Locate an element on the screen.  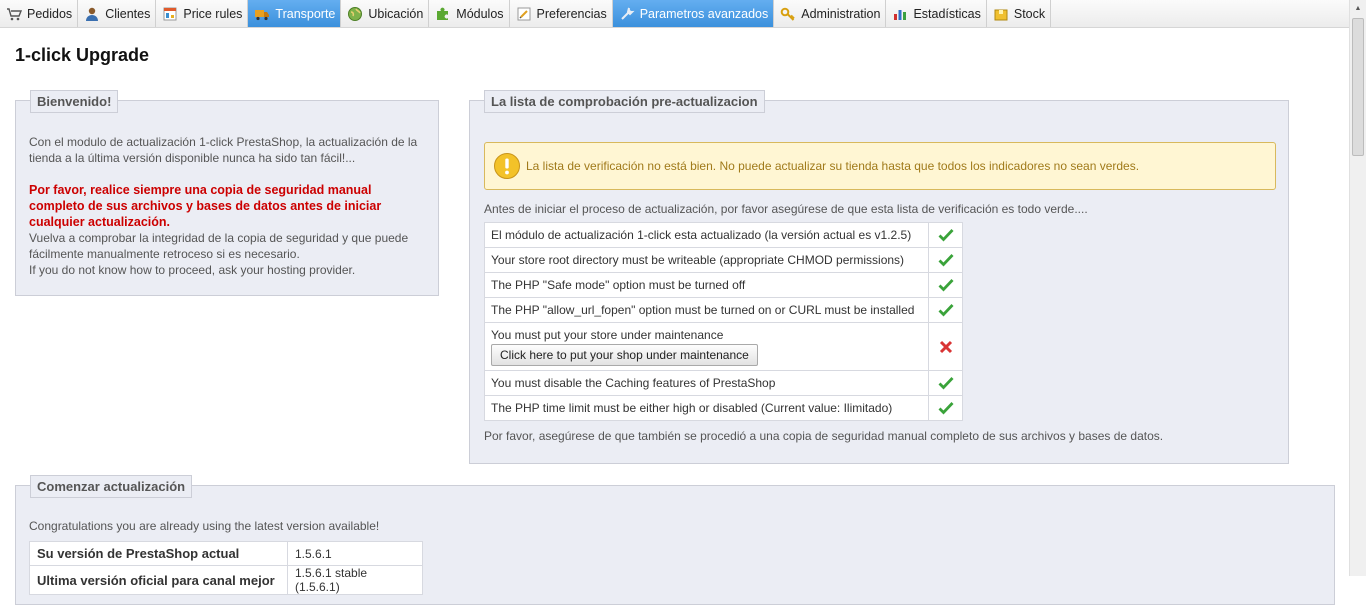
check-fail-icon is located at coordinates (945, 346).